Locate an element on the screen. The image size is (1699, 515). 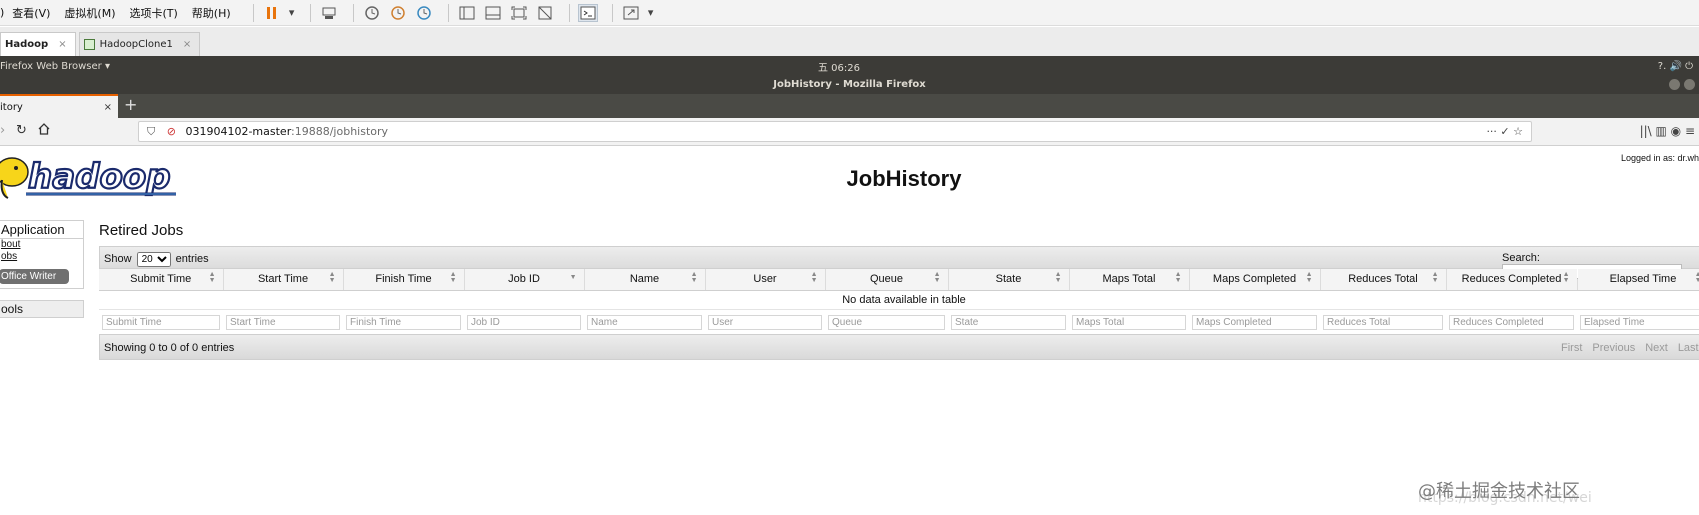
new-tab-button: + is located at coordinates (130, 105).